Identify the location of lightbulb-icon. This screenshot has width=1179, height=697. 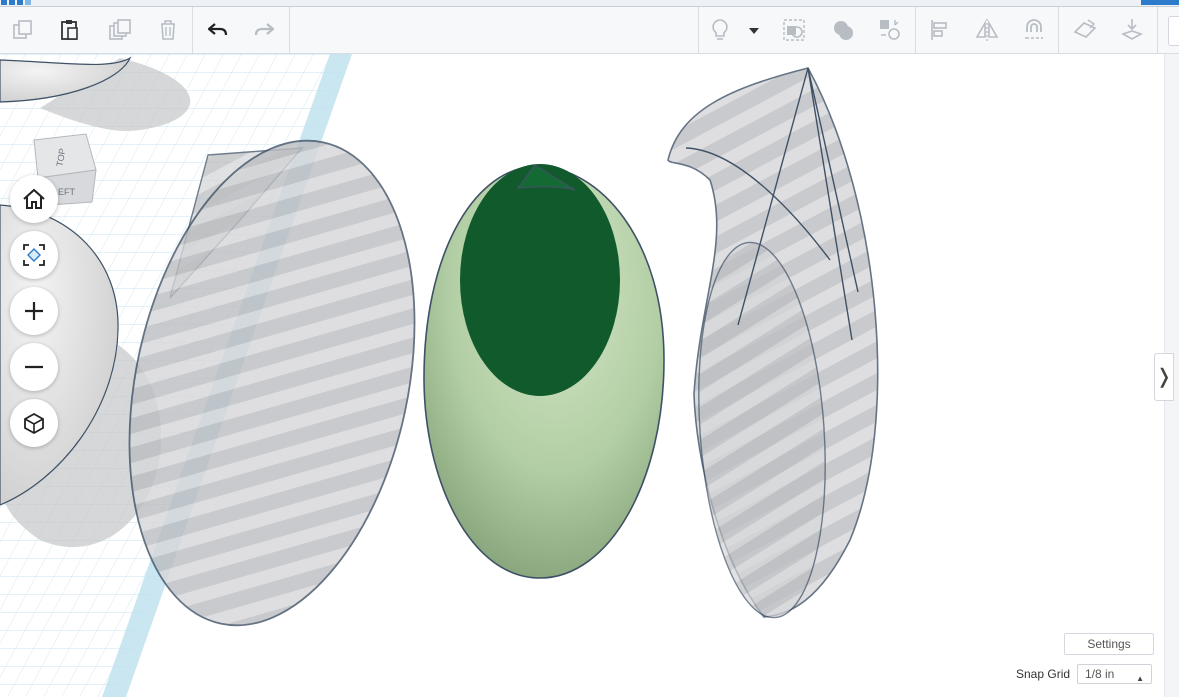
(720, 29).